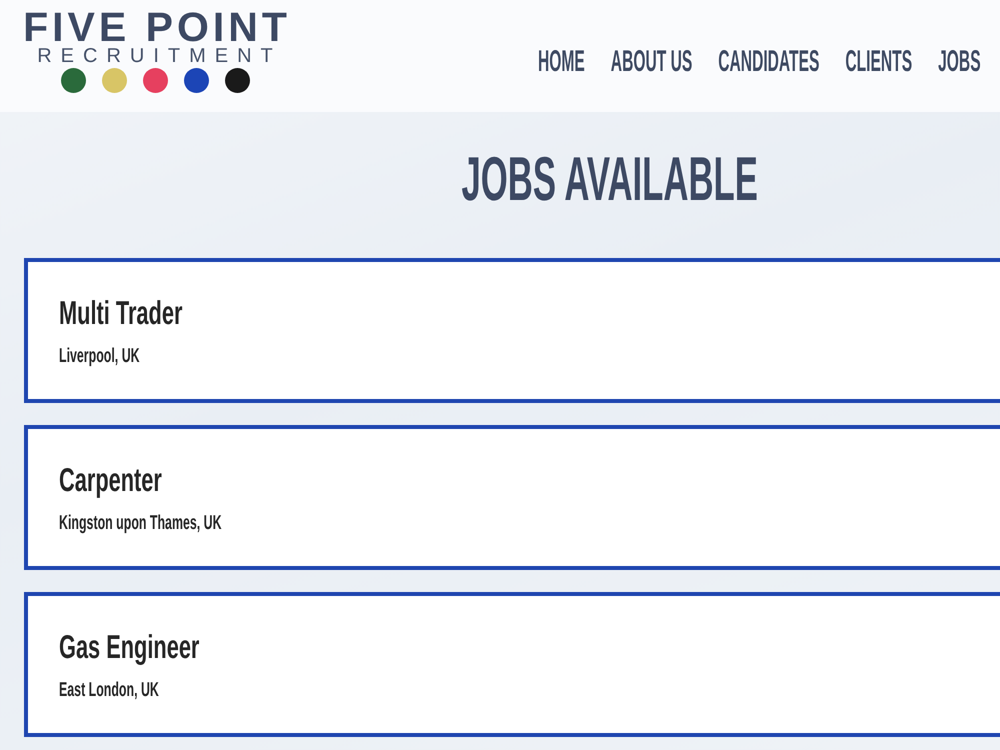 The width and height of the screenshot is (1000, 750). I want to click on nav-link: ABOUT US, so click(651, 62).